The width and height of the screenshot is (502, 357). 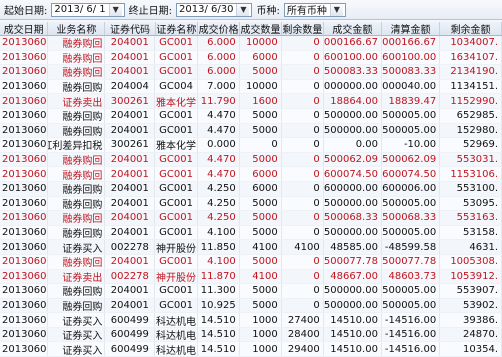 What do you see at coordinates (130, 28) in the screenshot?
I see `column-header: 证券代码` at bounding box center [130, 28].